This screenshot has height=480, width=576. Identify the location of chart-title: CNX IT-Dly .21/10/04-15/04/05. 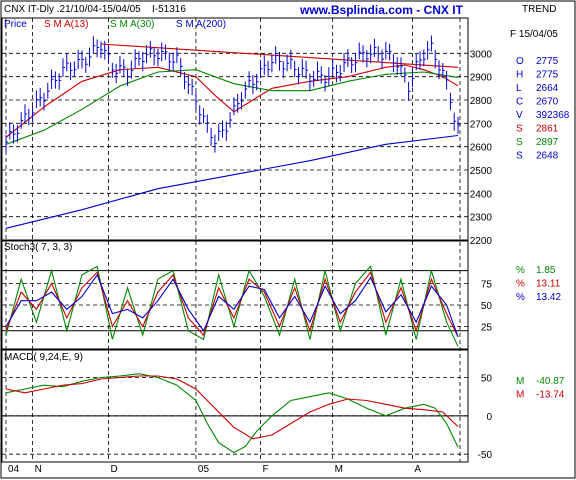
(72, 9).